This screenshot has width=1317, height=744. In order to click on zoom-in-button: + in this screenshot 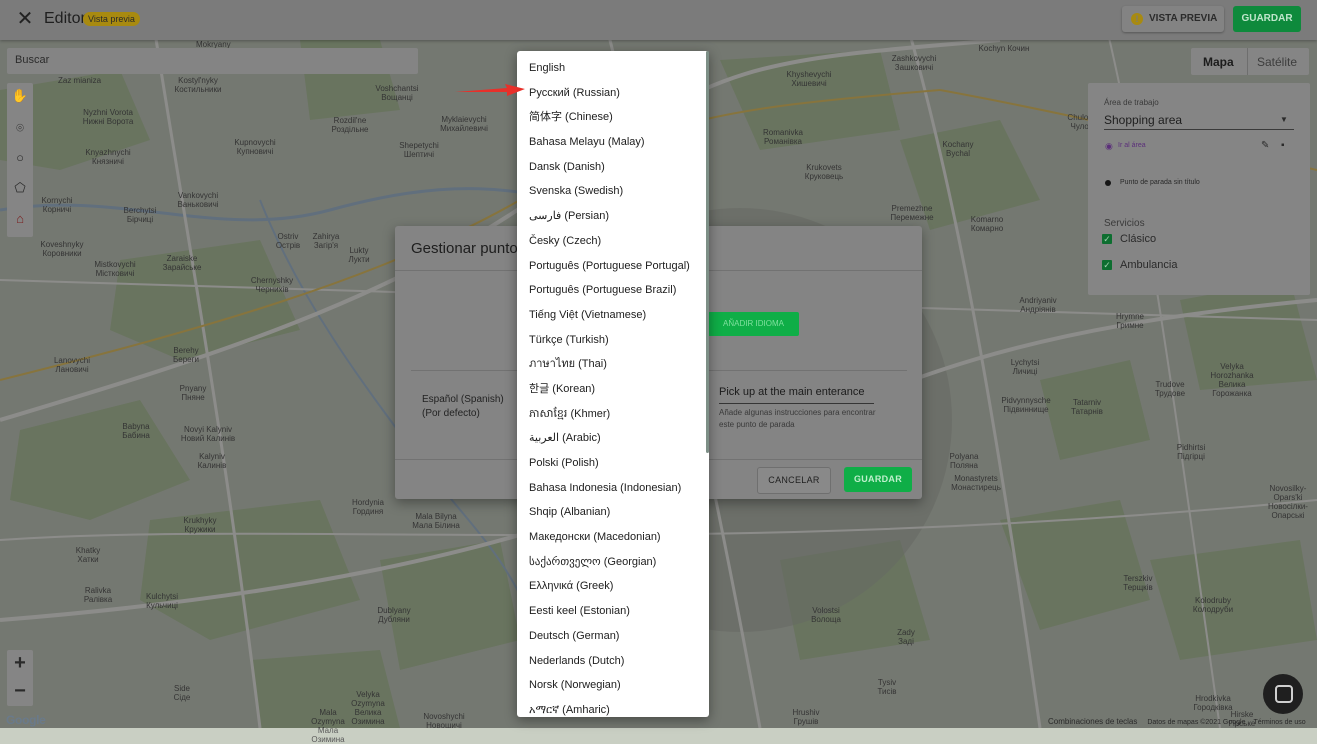, I will do `click(20, 663)`.